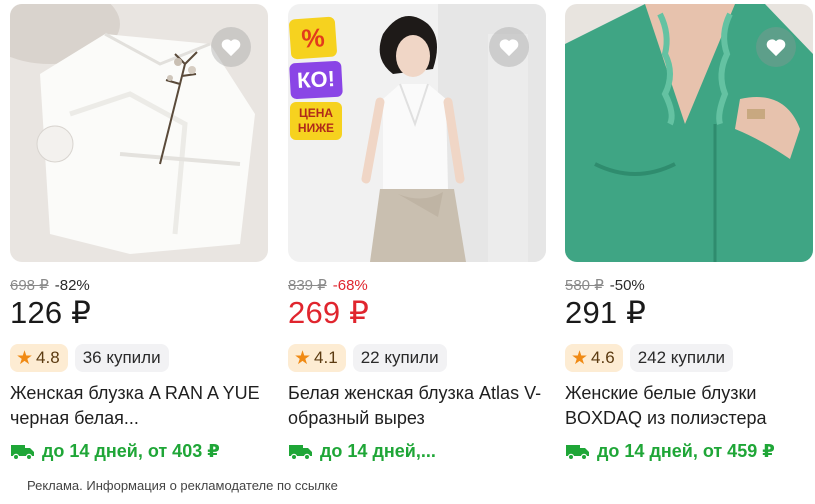 The height and width of the screenshot is (504, 815). What do you see at coordinates (606, 312) in the screenshot?
I see `current-price: 291 ₽` at bounding box center [606, 312].